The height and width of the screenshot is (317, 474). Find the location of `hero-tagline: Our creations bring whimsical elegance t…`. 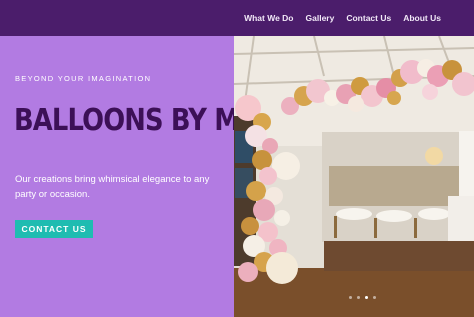

hero-tagline: Our creations bring whimsical elegance t… is located at coordinates (112, 187).